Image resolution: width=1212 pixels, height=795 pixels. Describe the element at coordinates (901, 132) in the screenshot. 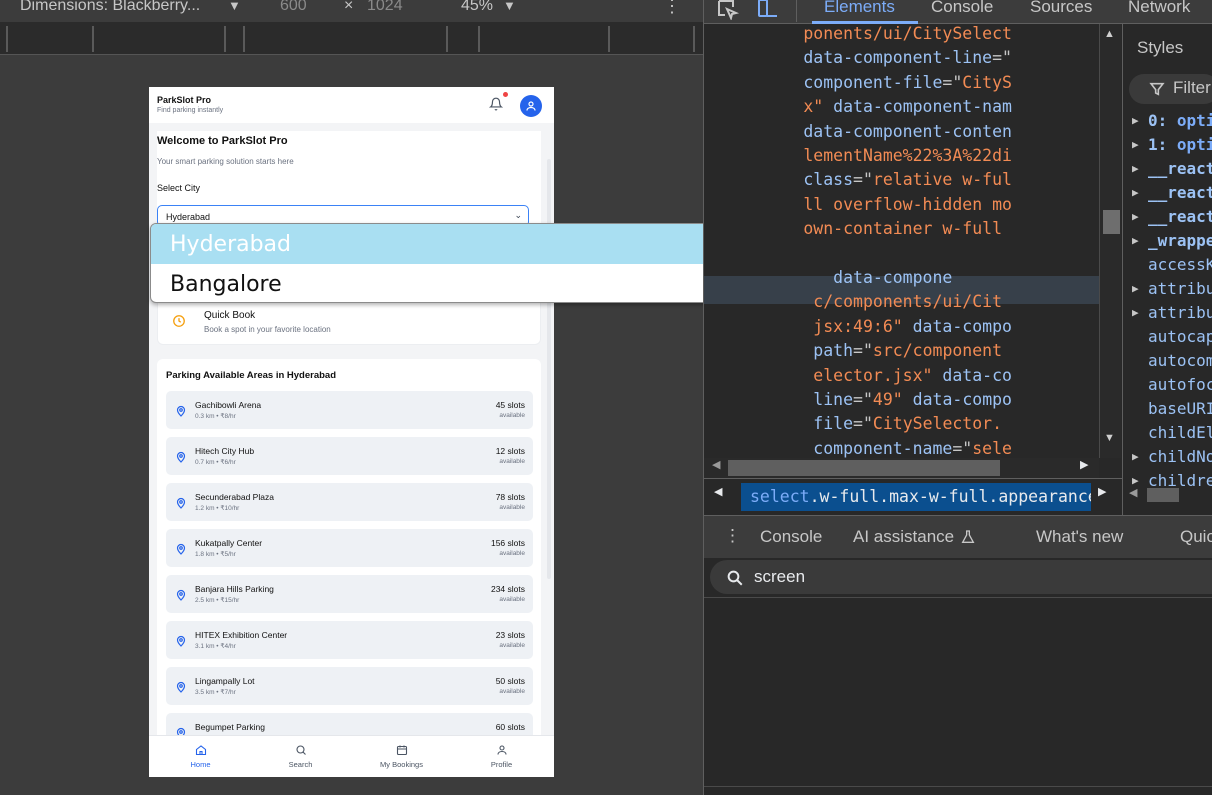

I see `dom-tree-line: data-component-conten` at that location.